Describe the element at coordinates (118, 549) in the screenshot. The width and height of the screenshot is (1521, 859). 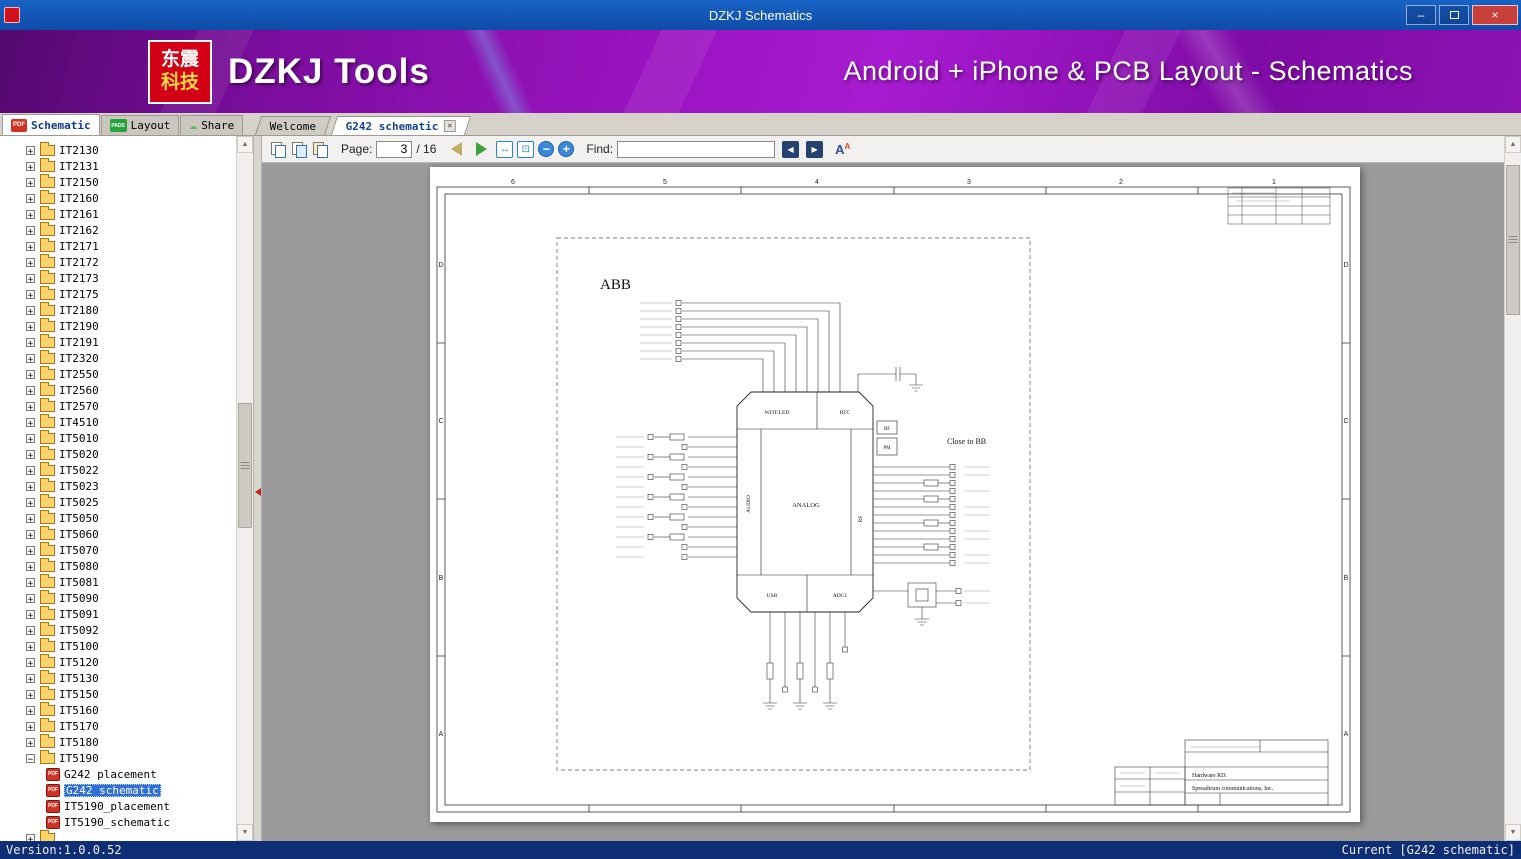
I see `tree-item: IT5070` at that location.